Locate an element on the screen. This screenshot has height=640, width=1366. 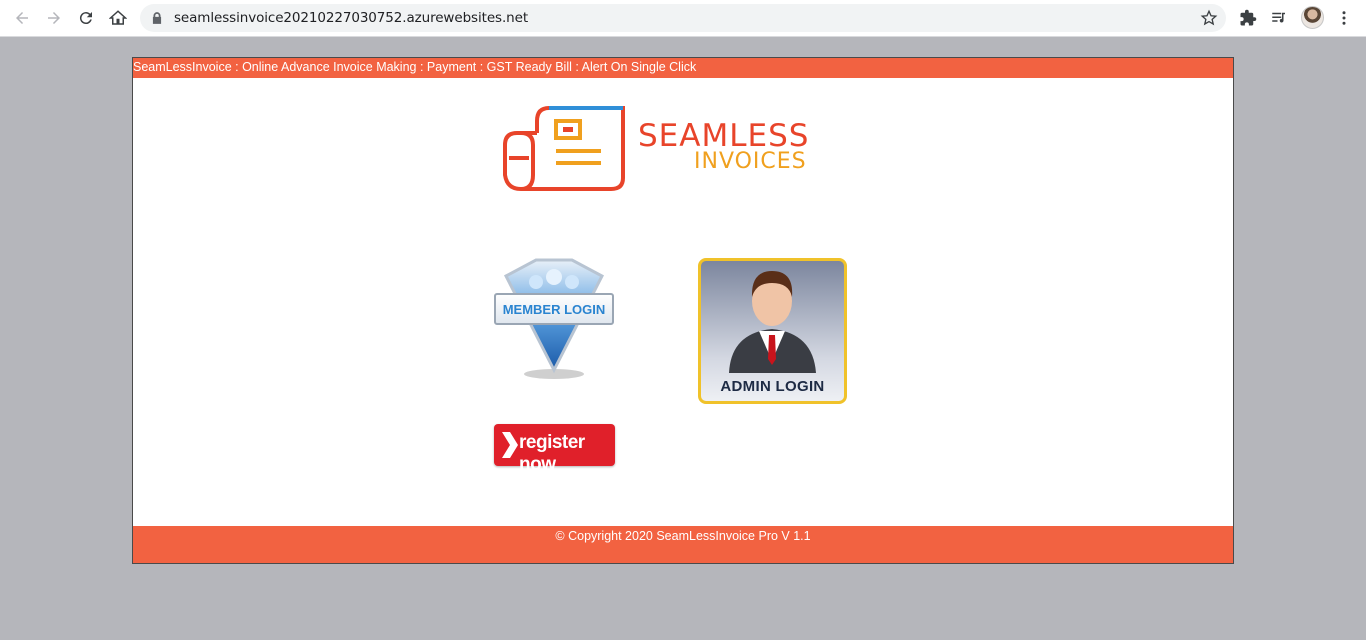
member-login-button: MEMBER LOGIN is located at coordinates (554, 320).